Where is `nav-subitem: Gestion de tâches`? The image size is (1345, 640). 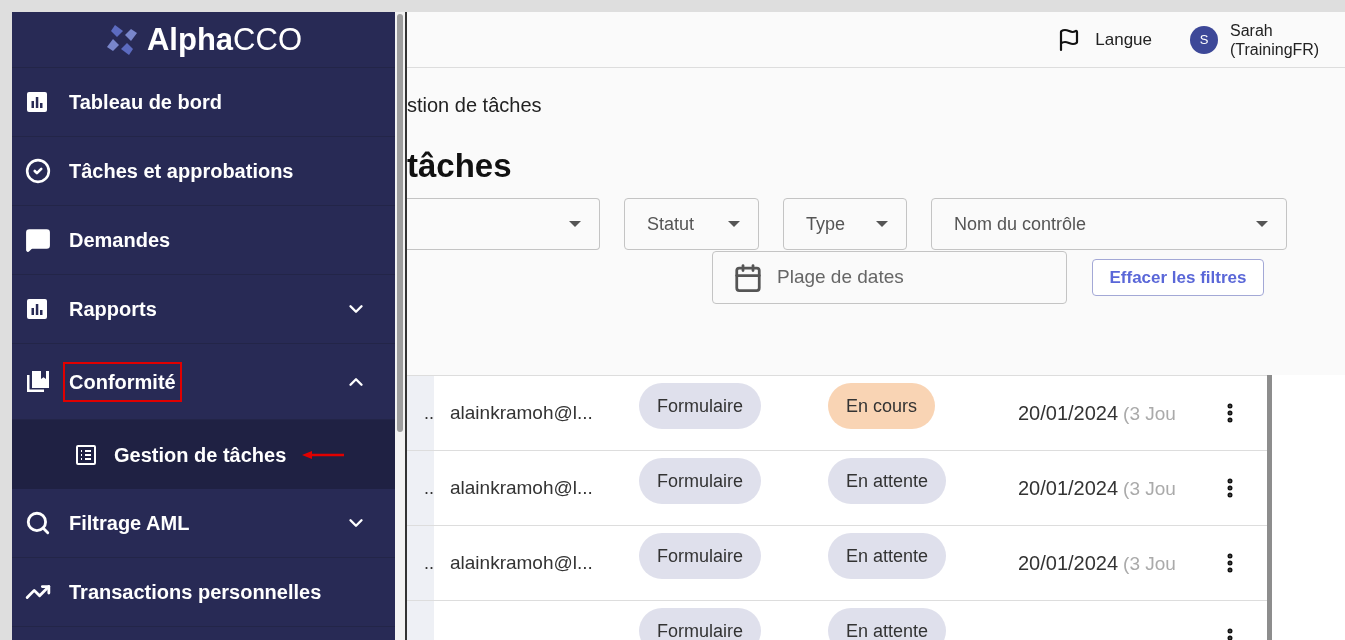
nav-subitem: Gestion de tâches is located at coordinates (203, 454).